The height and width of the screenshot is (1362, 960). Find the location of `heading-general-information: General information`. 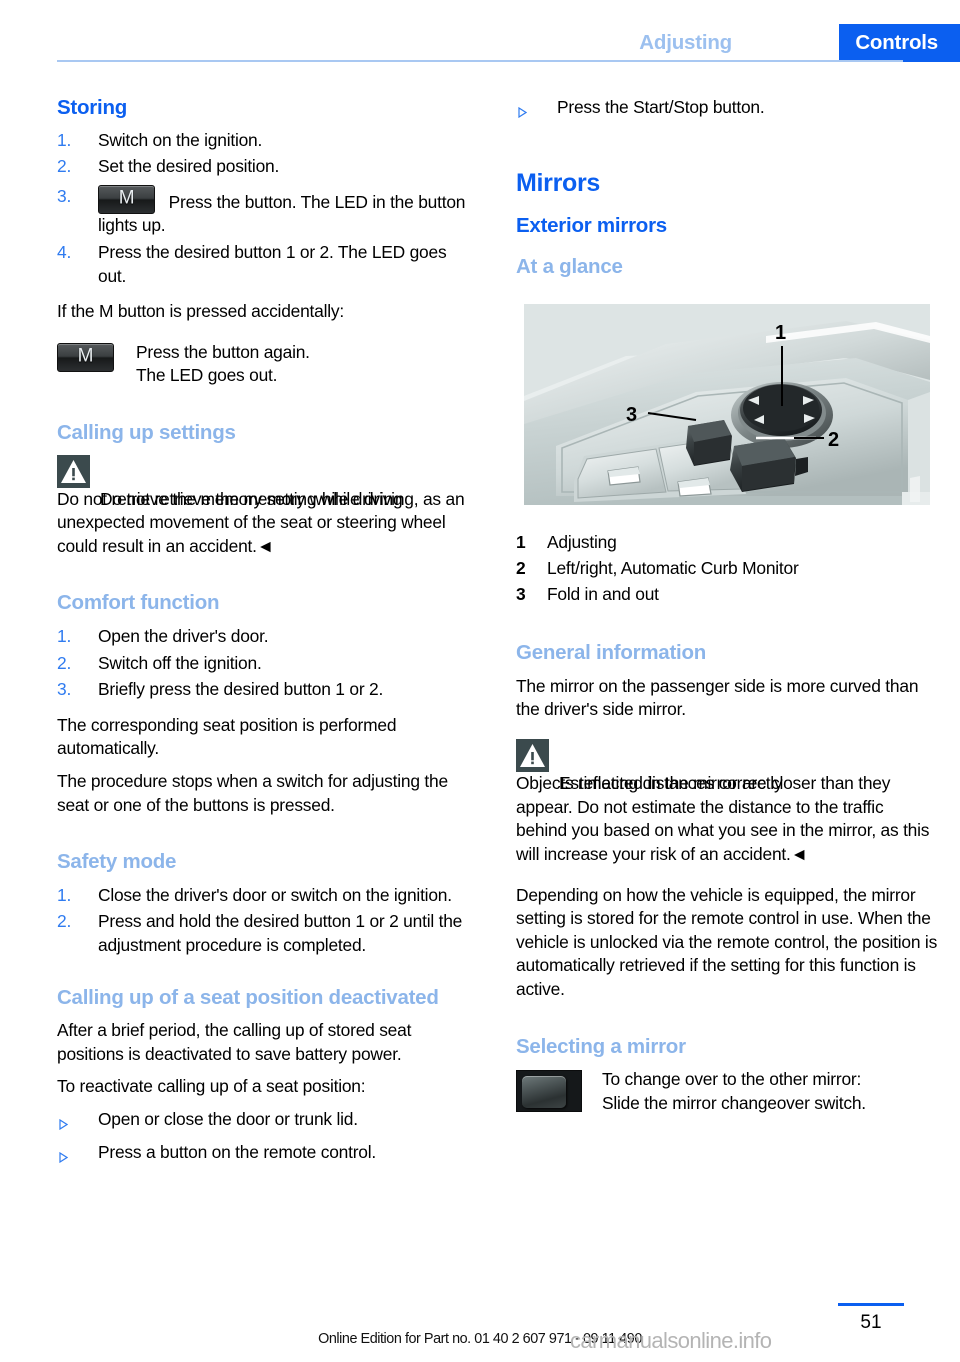

heading-general-information: General information is located at coordinates (611, 653).